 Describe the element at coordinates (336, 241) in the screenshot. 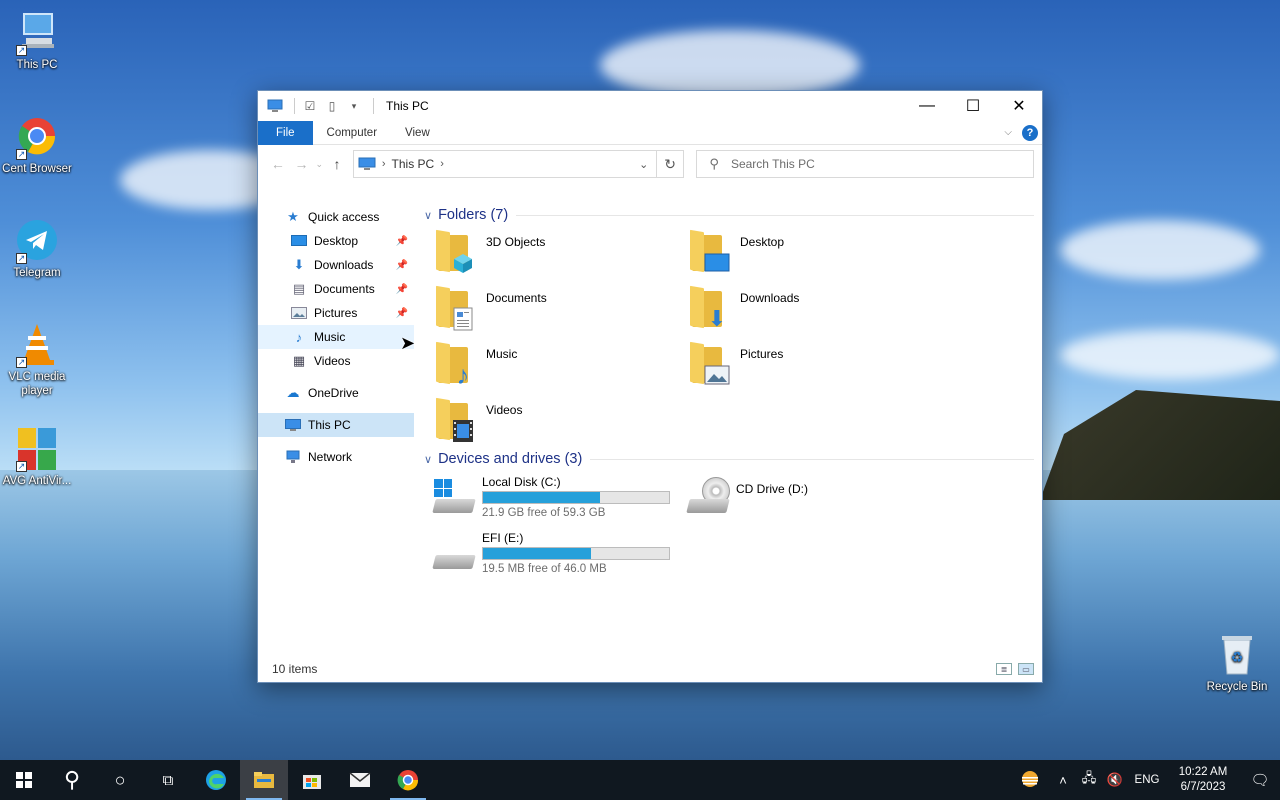

I see `sidebar-item-desktop: Desktop 📌` at that location.